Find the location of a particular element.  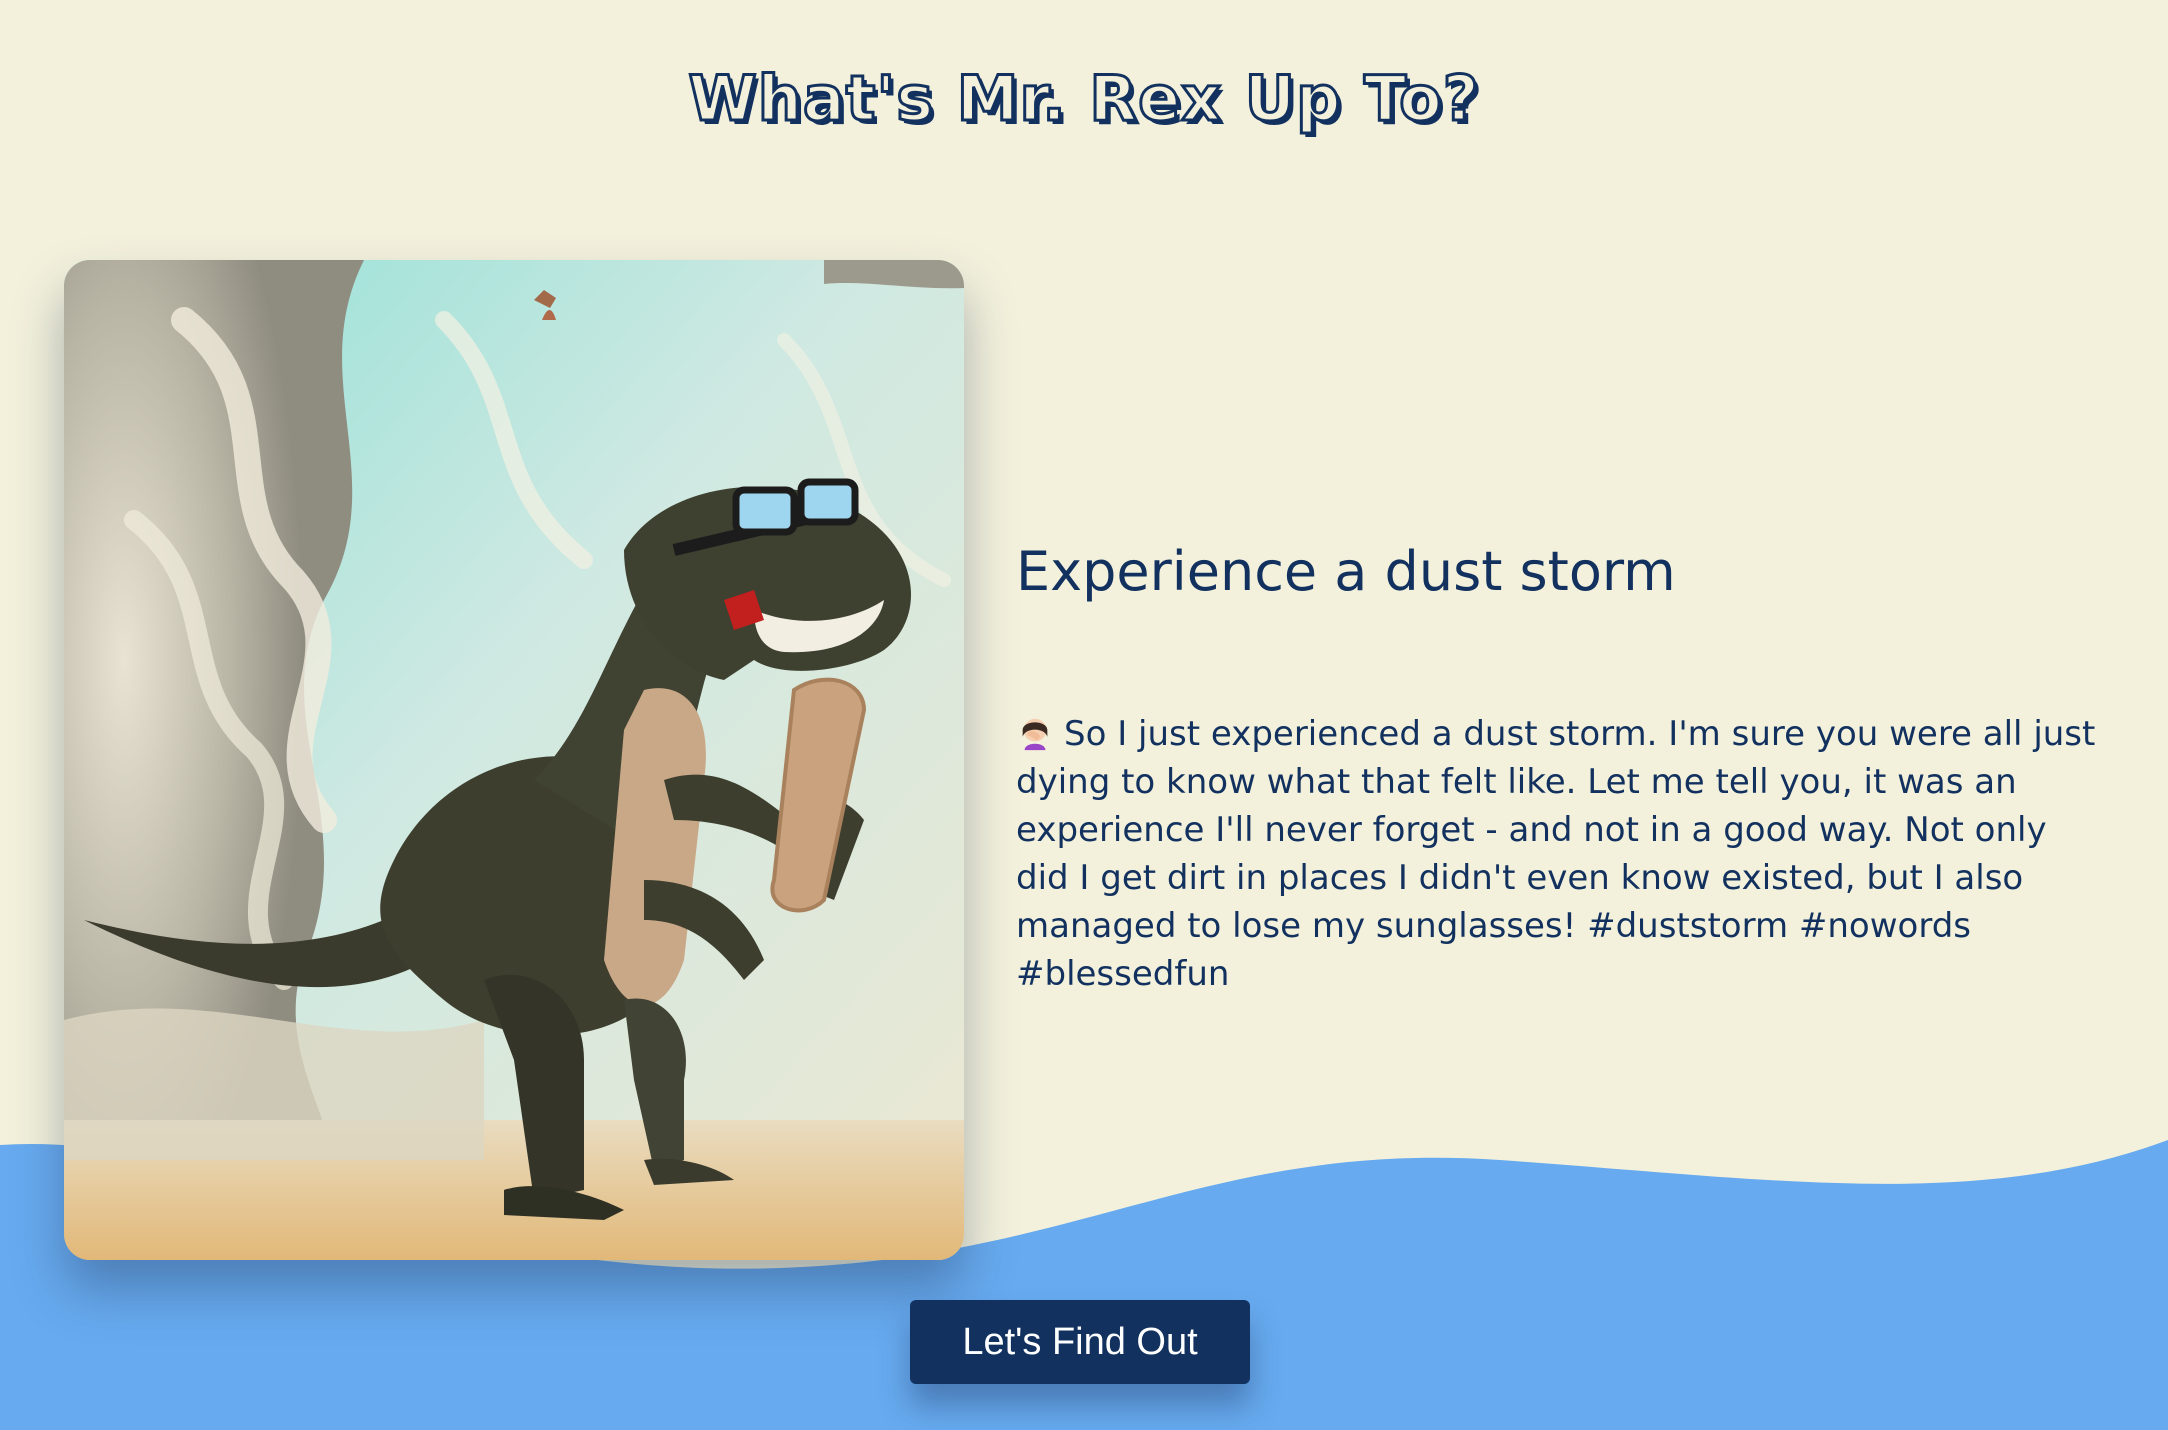

woman-facepalming-icon is located at coordinates (1035, 734).